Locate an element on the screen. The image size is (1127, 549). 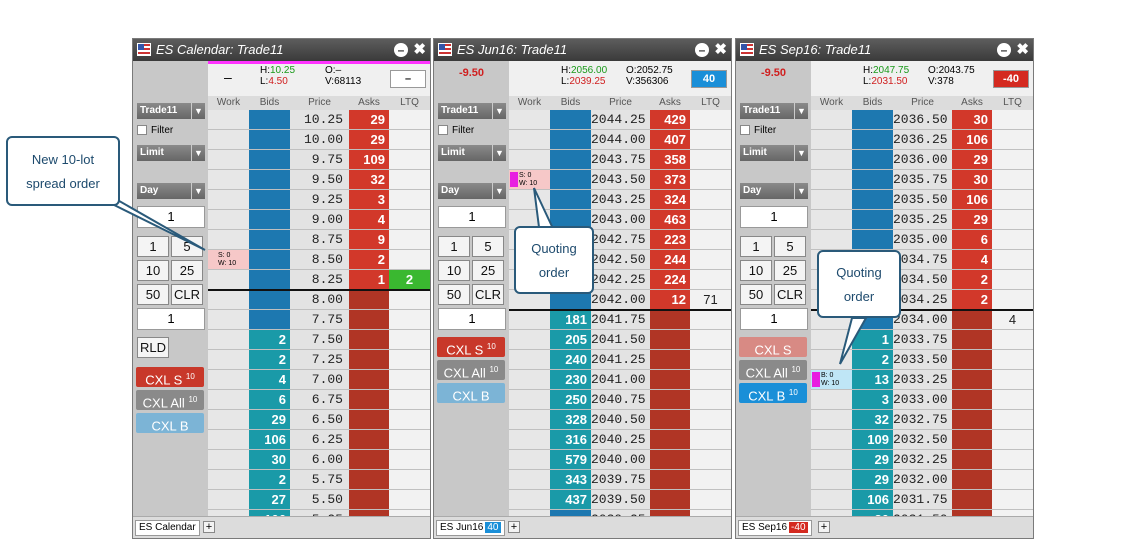
bid-size: 437 is located at coordinates (570, 500).